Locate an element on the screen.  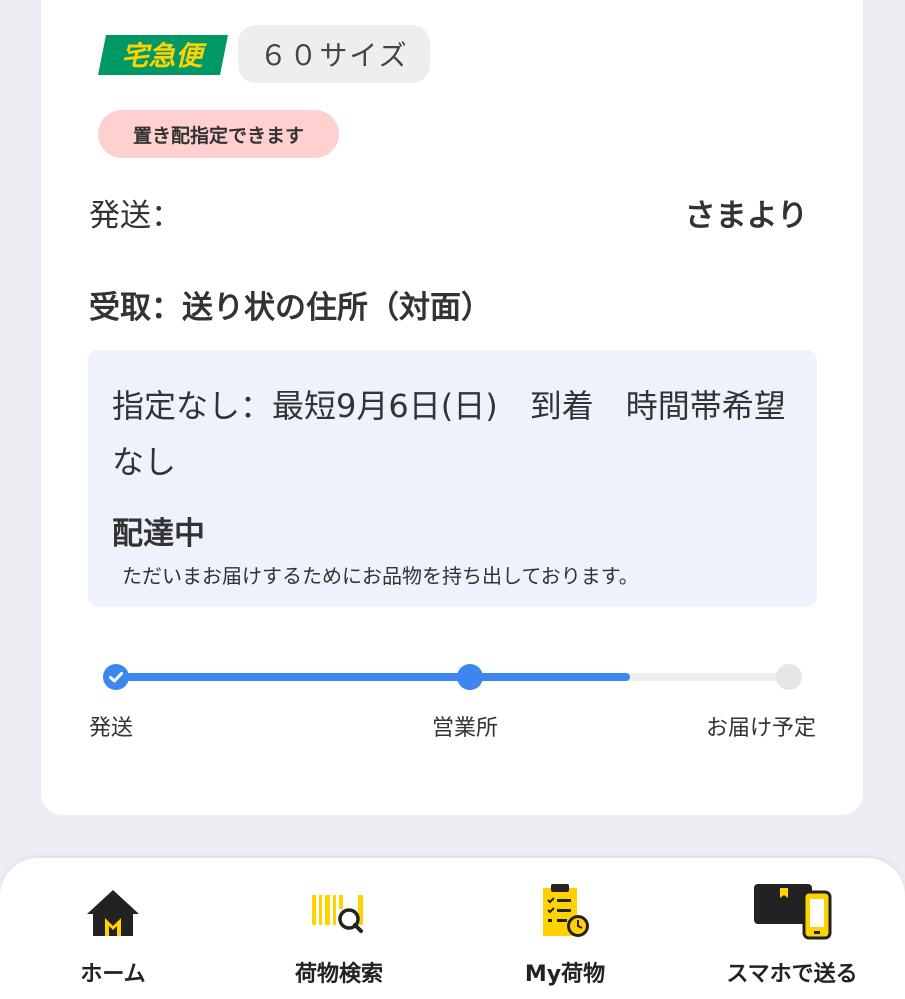
okihai-badge: 置き配指定できます is located at coordinates (218, 134).